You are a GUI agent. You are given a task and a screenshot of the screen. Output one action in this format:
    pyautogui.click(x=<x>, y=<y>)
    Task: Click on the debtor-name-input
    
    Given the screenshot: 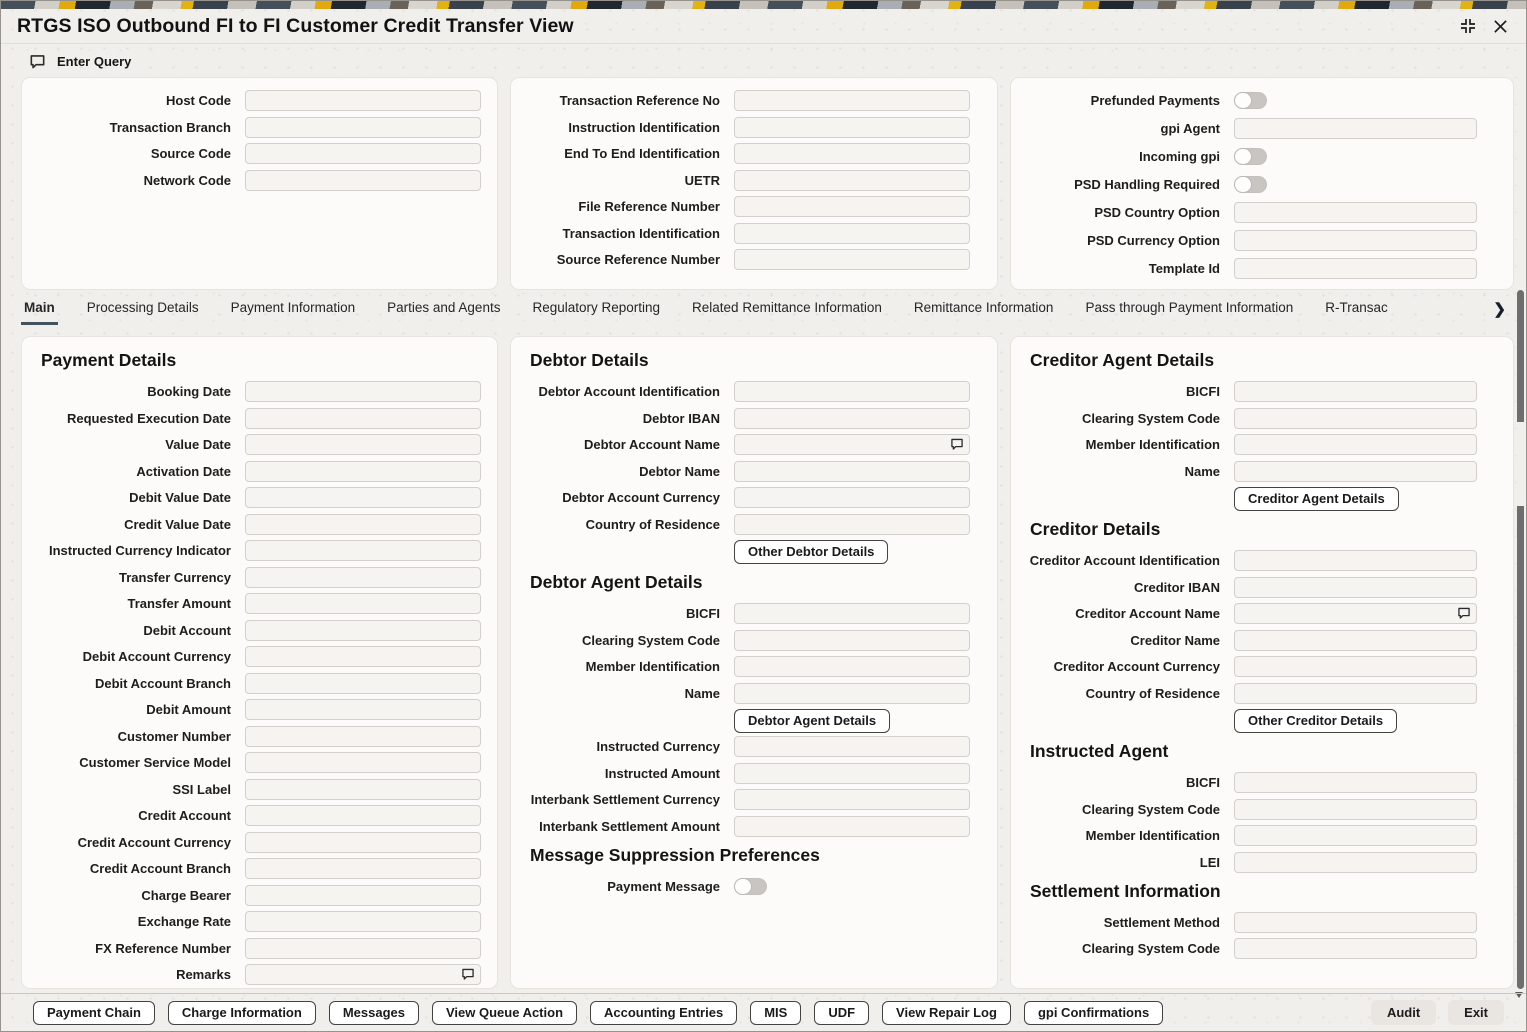 What is the action you would take?
    pyautogui.click(x=852, y=471)
    